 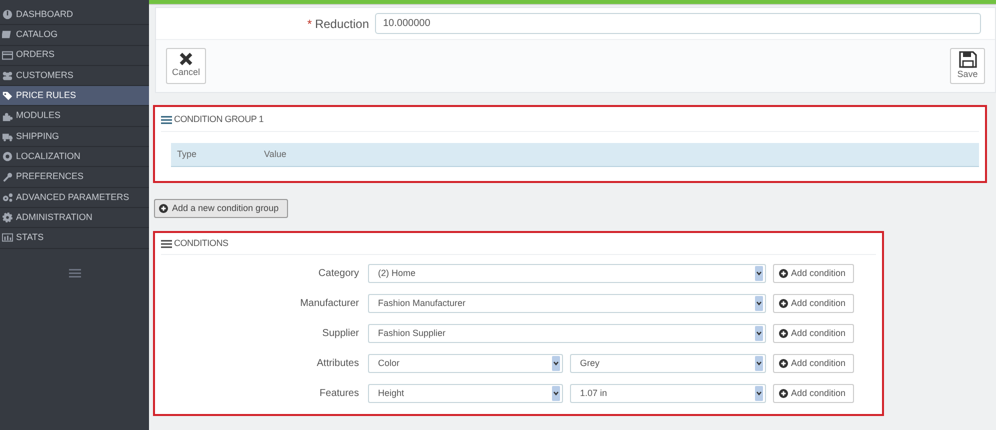 What do you see at coordinates (329, 303) in the screenshot?
I see `field-label: Manufacturer` at bounding box center [329, 303].